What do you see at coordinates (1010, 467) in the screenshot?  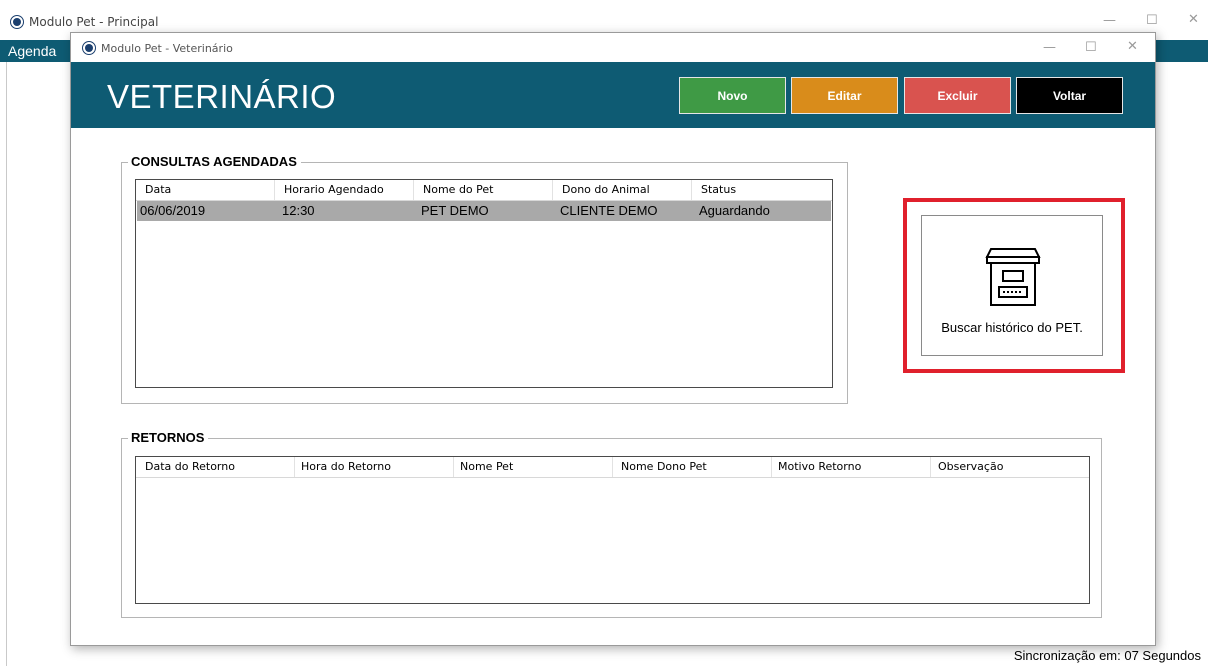 I see `column-header-observacao: Observação` at bounding box center [1010, 467].